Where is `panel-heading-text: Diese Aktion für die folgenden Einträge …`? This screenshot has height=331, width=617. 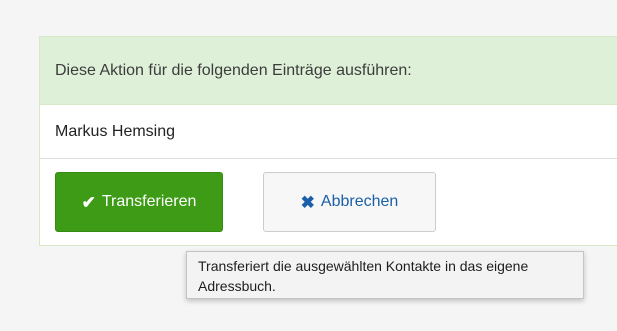 panel-heading-text: Diese Aktion für die folgenden Einträge … is located at coordinates (233, 70).